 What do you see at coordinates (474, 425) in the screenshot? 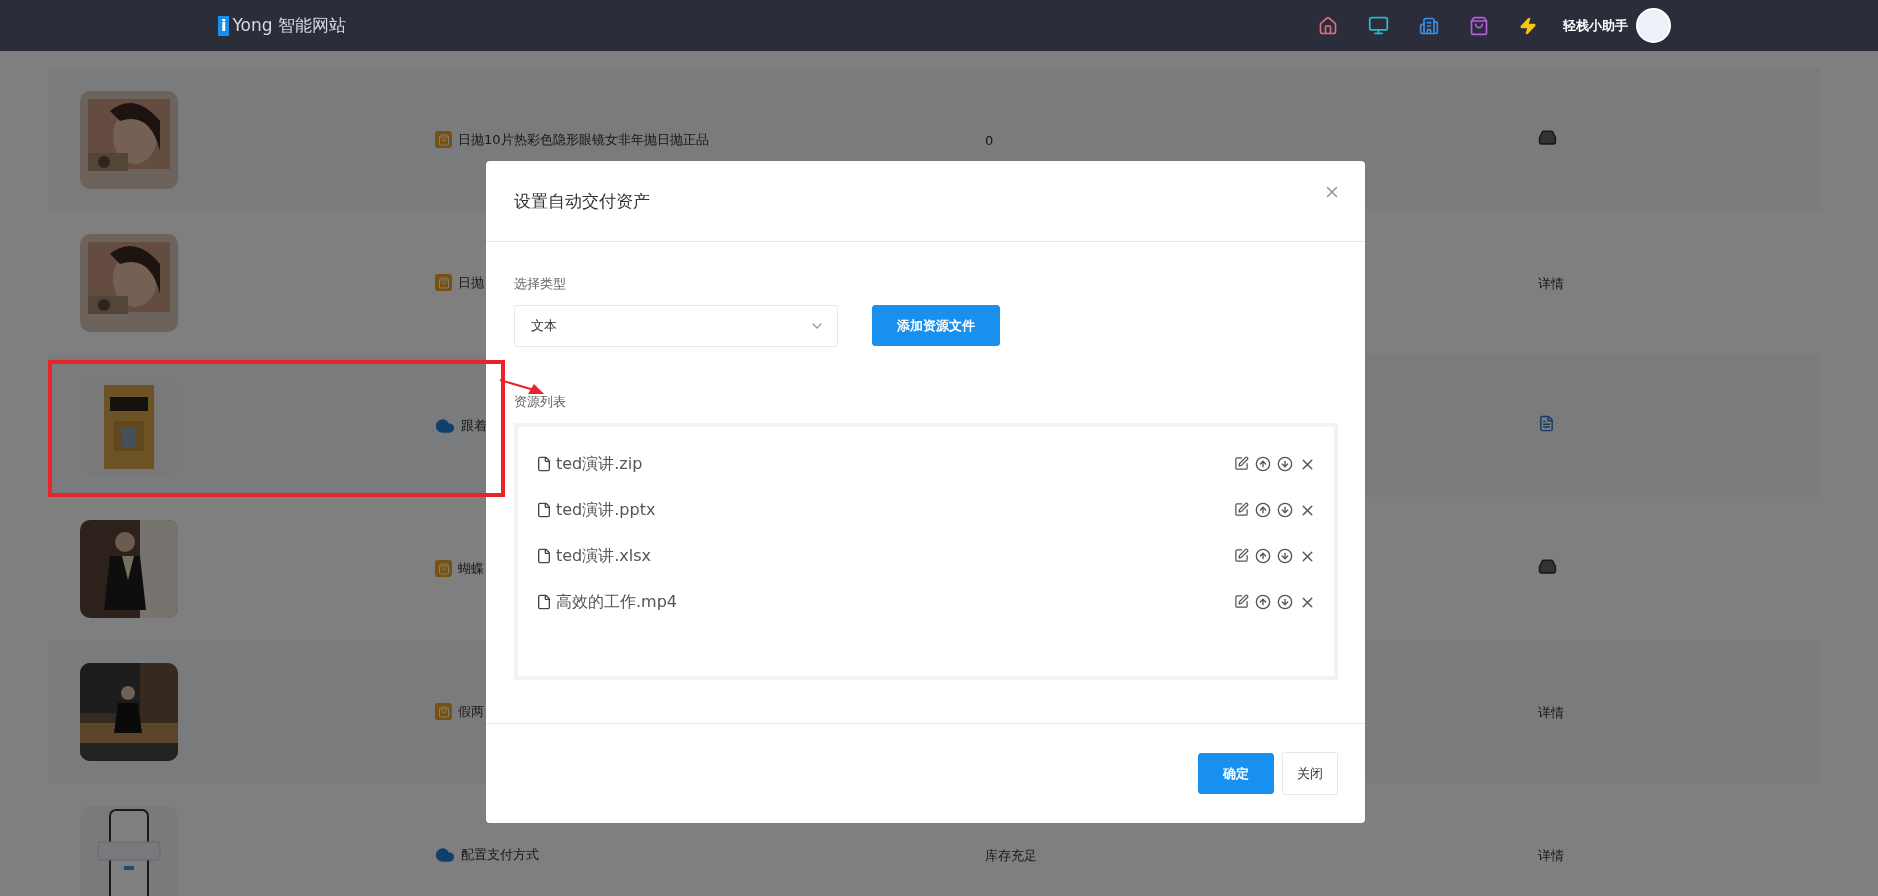
I see `product-name: 跟着` at bounding box center [474, 425].